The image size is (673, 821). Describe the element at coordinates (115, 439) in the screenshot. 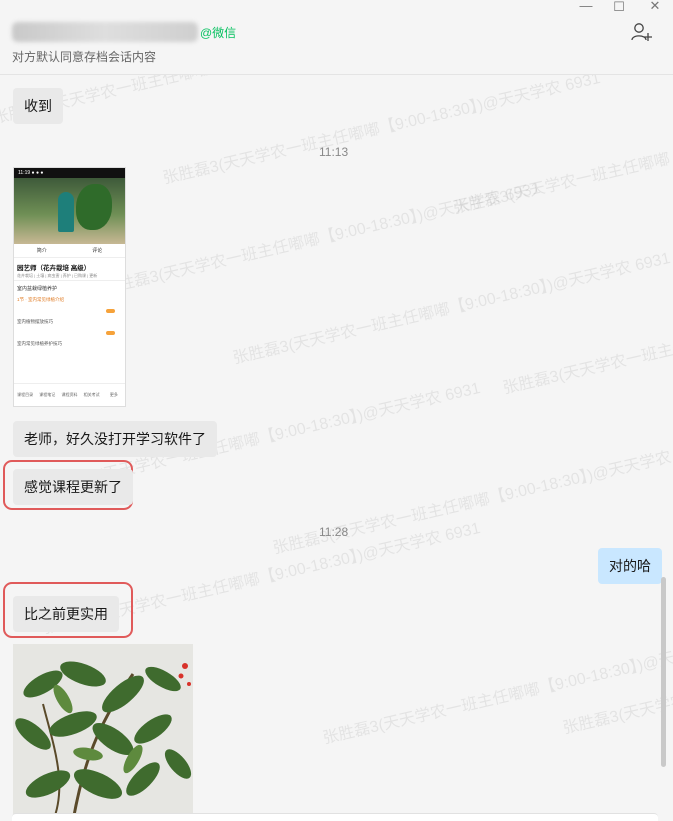

I see `message-bubble: 老师，好久没打开学习软件了` at that location.